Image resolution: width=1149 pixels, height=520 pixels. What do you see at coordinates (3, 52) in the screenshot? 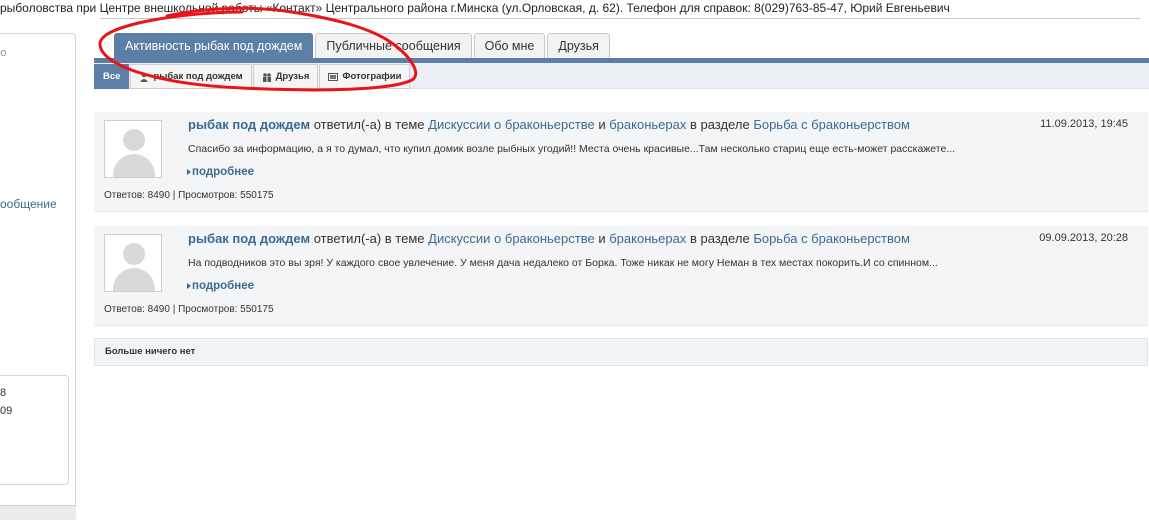
I see `sidebar-status-dot: o` at bounding box center [3, 52].